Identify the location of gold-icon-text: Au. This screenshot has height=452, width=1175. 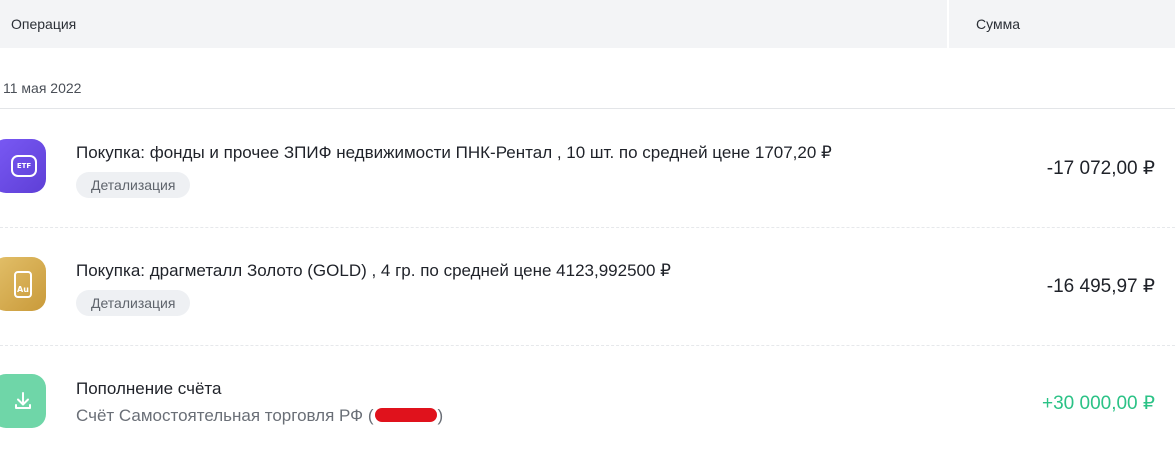
(23, 289).